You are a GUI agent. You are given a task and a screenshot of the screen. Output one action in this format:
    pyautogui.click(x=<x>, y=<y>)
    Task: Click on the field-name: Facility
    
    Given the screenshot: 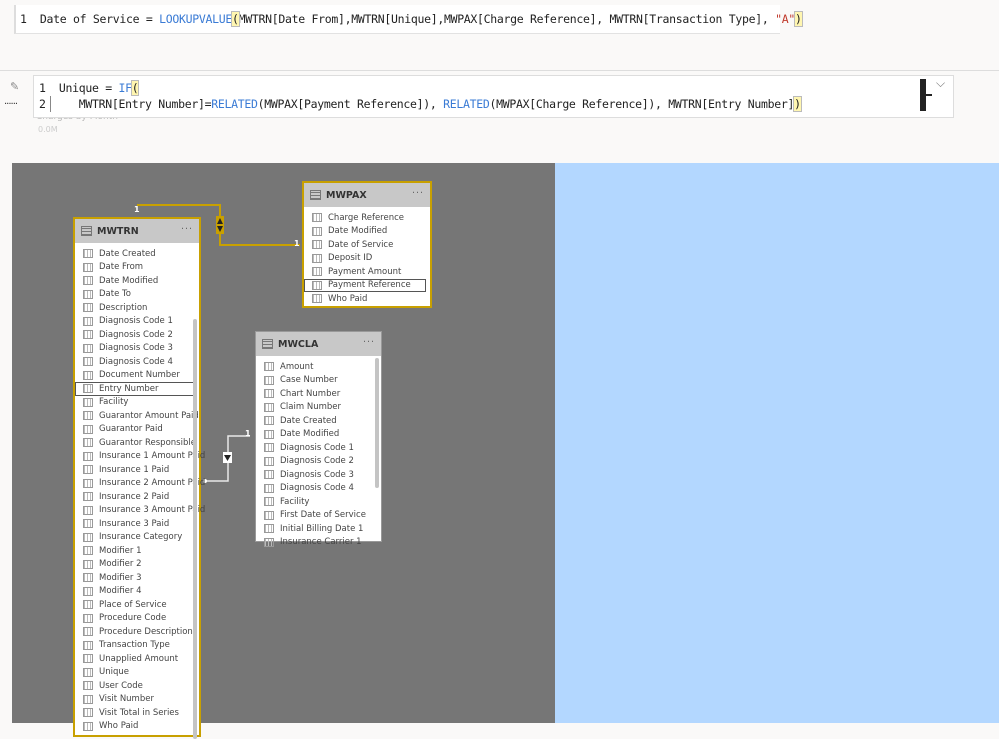 What is the action you would take?
    pyautogui.click(x=114, y=402)
    